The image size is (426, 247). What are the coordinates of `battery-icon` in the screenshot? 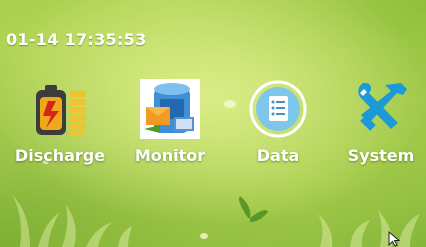 It's located at (60, 109).